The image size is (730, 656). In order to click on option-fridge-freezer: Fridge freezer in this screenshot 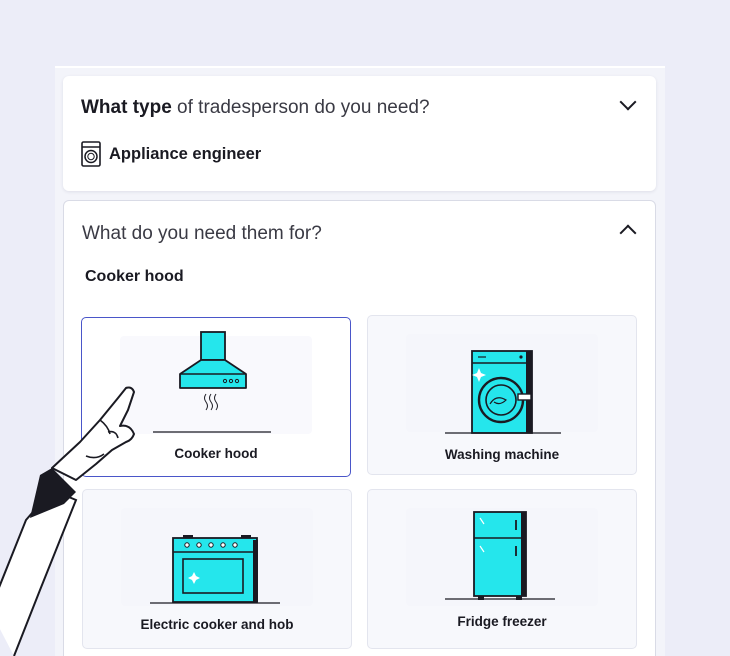, I will do `click(502, 569)`.